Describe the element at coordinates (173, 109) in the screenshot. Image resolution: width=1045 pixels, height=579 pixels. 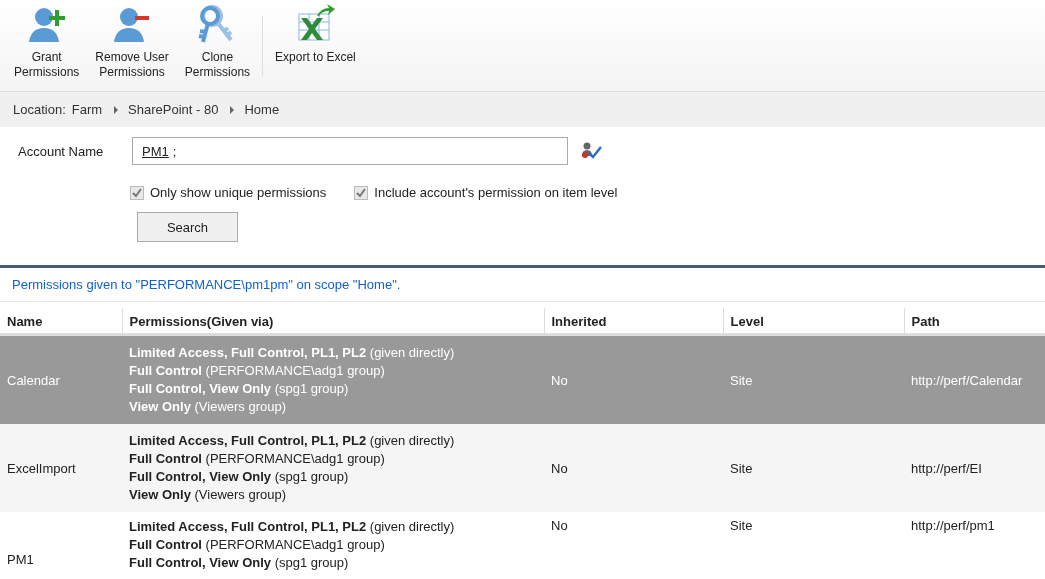
I see `breadcrumb-link: SharePoint - 80` at that location.